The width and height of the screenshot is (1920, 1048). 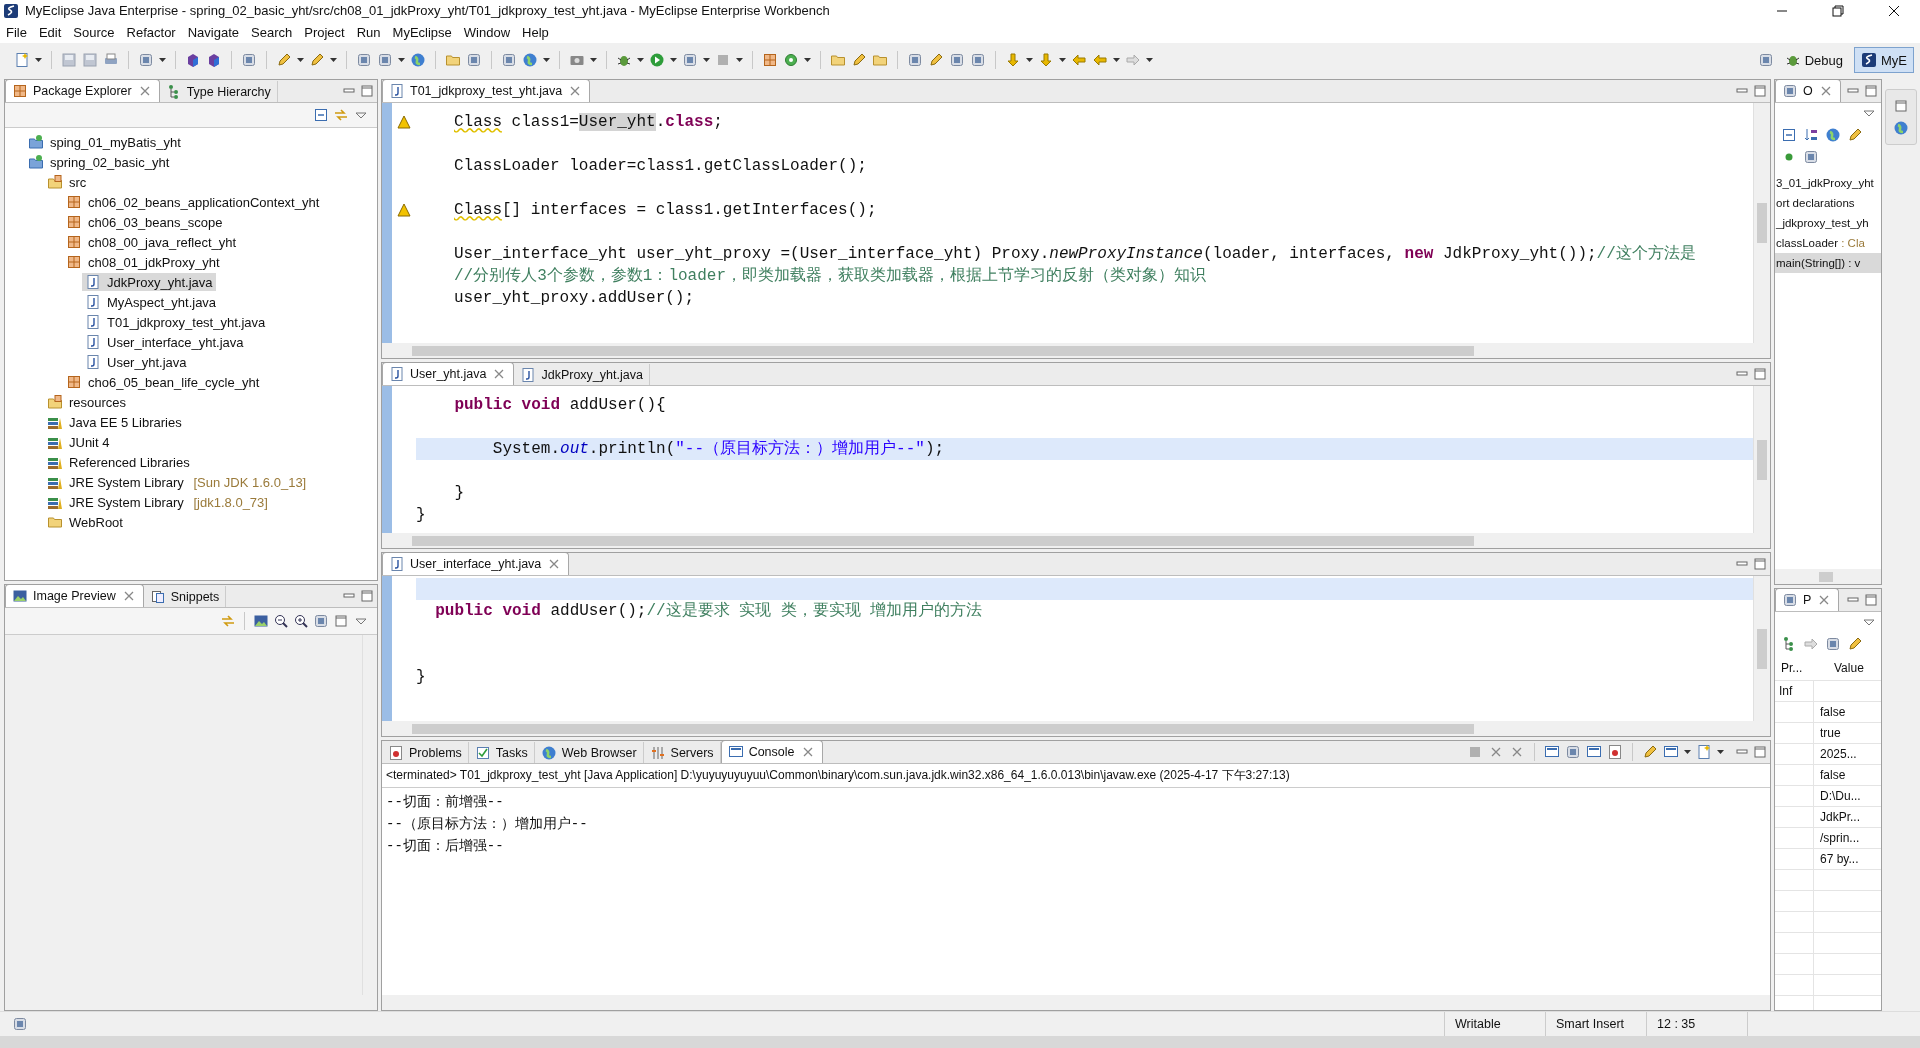 I want to click on tree-item: sping_01_myBatis_yht, so click(x=104, y=142).